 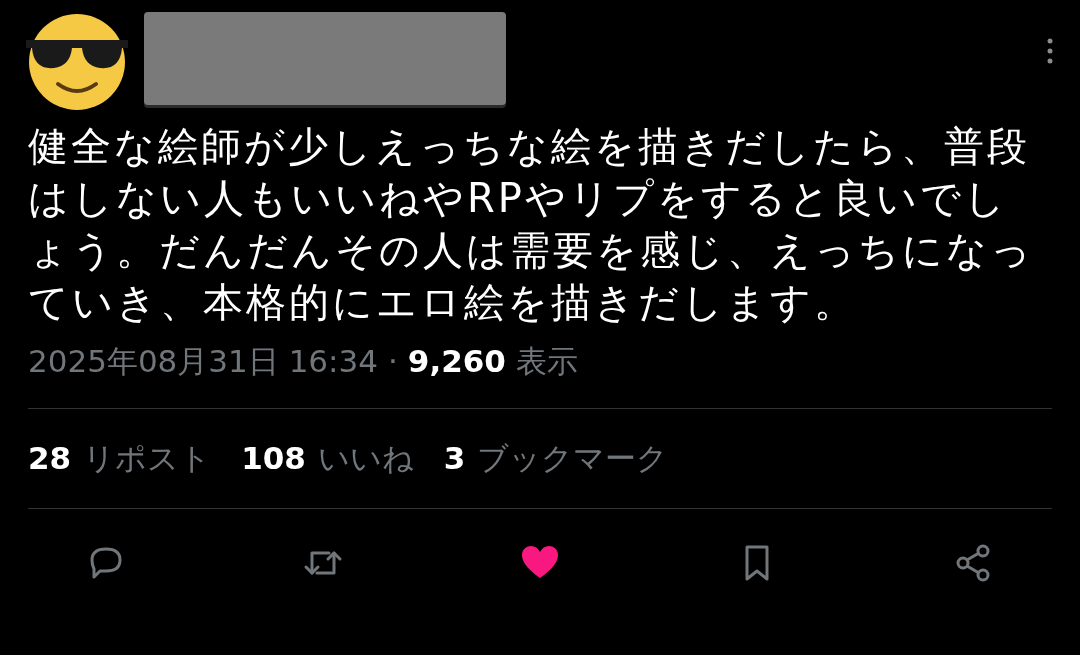 What do you see at coordinates (147, 458) in the screenshot?
I see `stat-label: リポスト` at bounding box center [147, 458].